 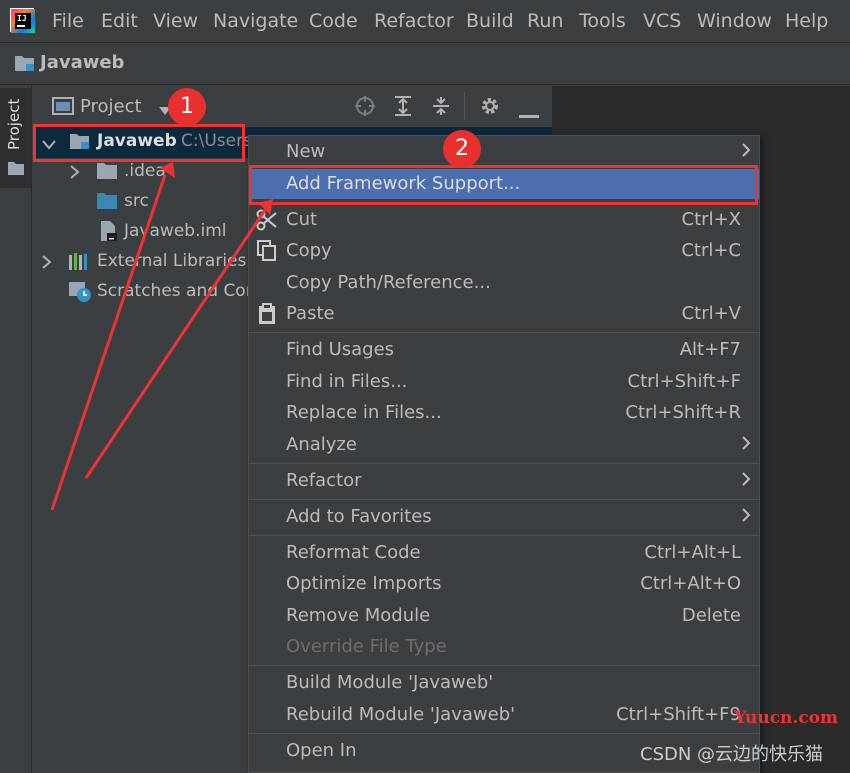 What do you see at coordinates (786, 718) in the screenshot?
I see `watermark-site: Yuucn.com` at bounding box center [786, 718].